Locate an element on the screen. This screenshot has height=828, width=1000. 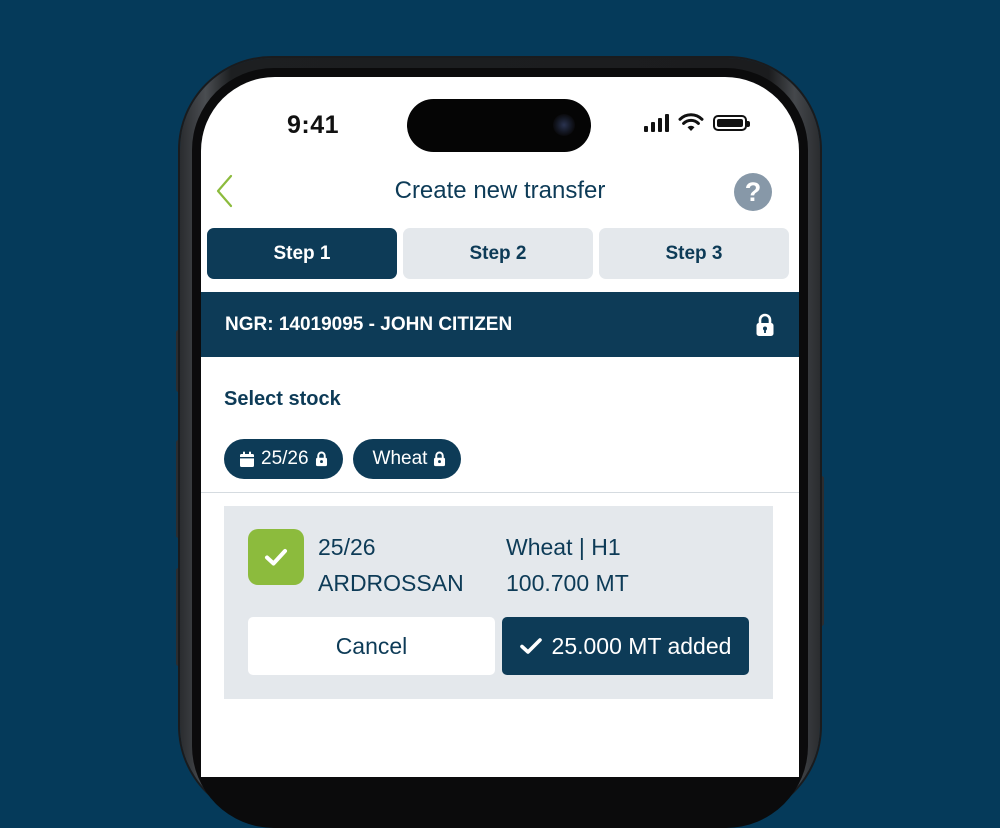
filter-chips: 25/26 Wheat is located at coordinates (343, 459).